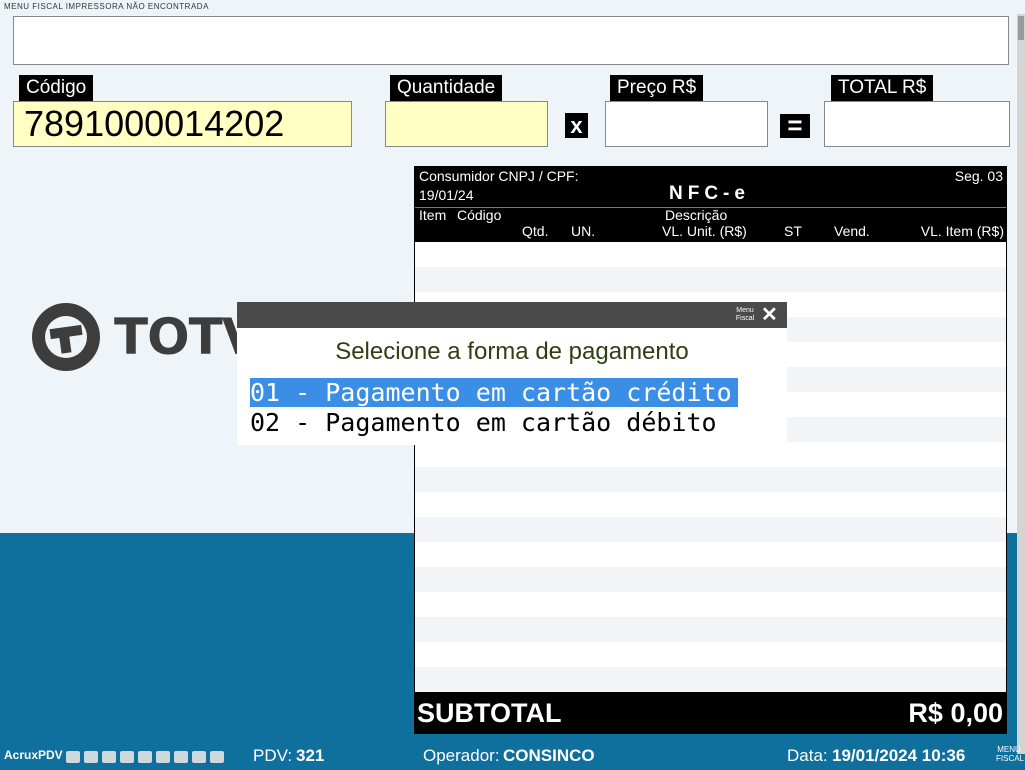 This screenshot has height=770, width=1025. What do you see at coordinates (486, 422) in the screenshot?
I see `payment-option-debito: 02 - Pagamento em cartão débito` at bounding box center [486, 422].